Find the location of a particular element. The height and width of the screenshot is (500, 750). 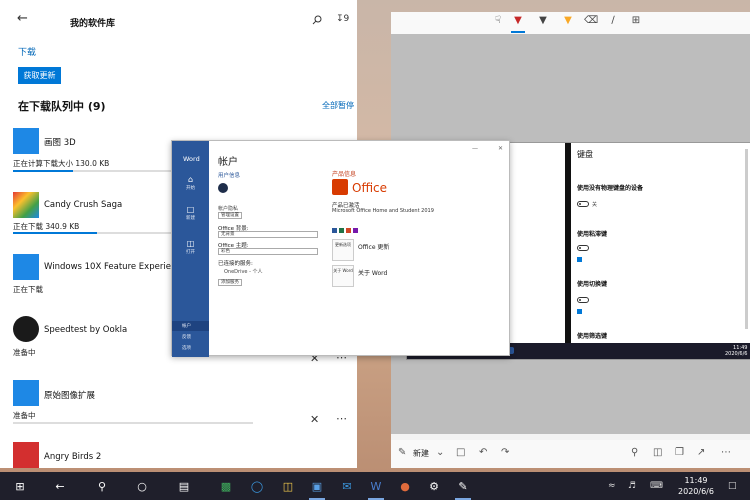

progress-bar is located at coordinates (133, 423).